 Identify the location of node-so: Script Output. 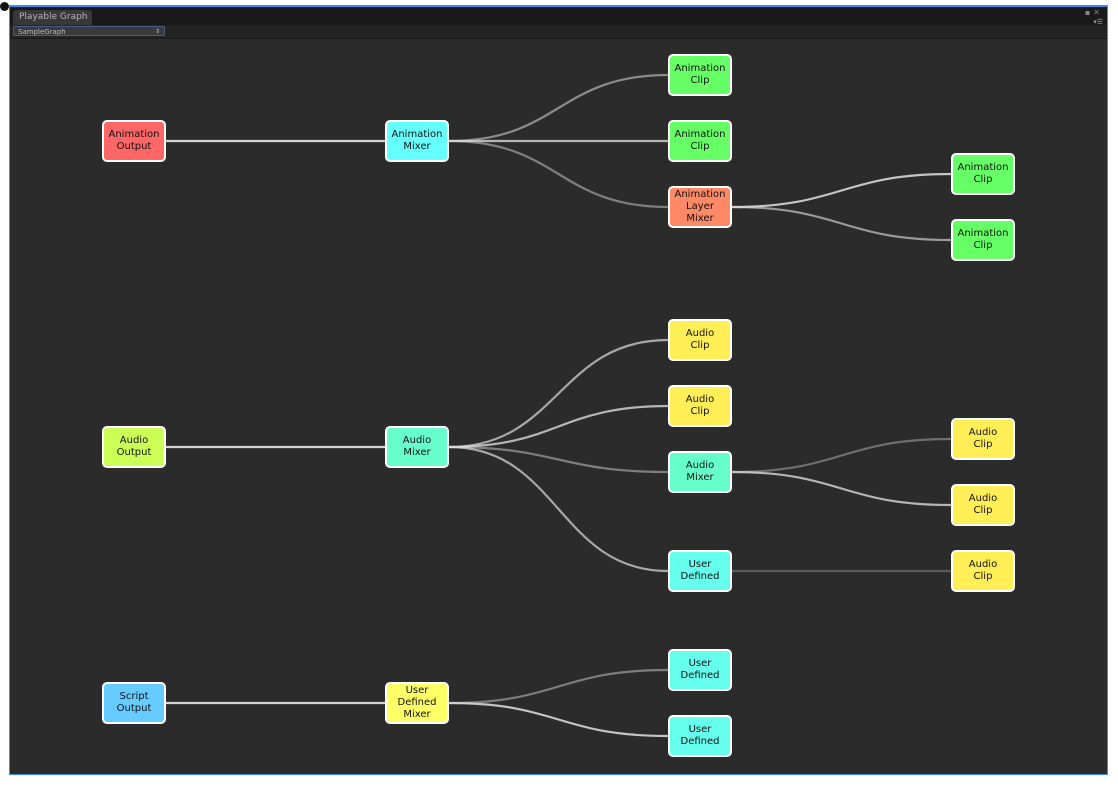
(134, 703).